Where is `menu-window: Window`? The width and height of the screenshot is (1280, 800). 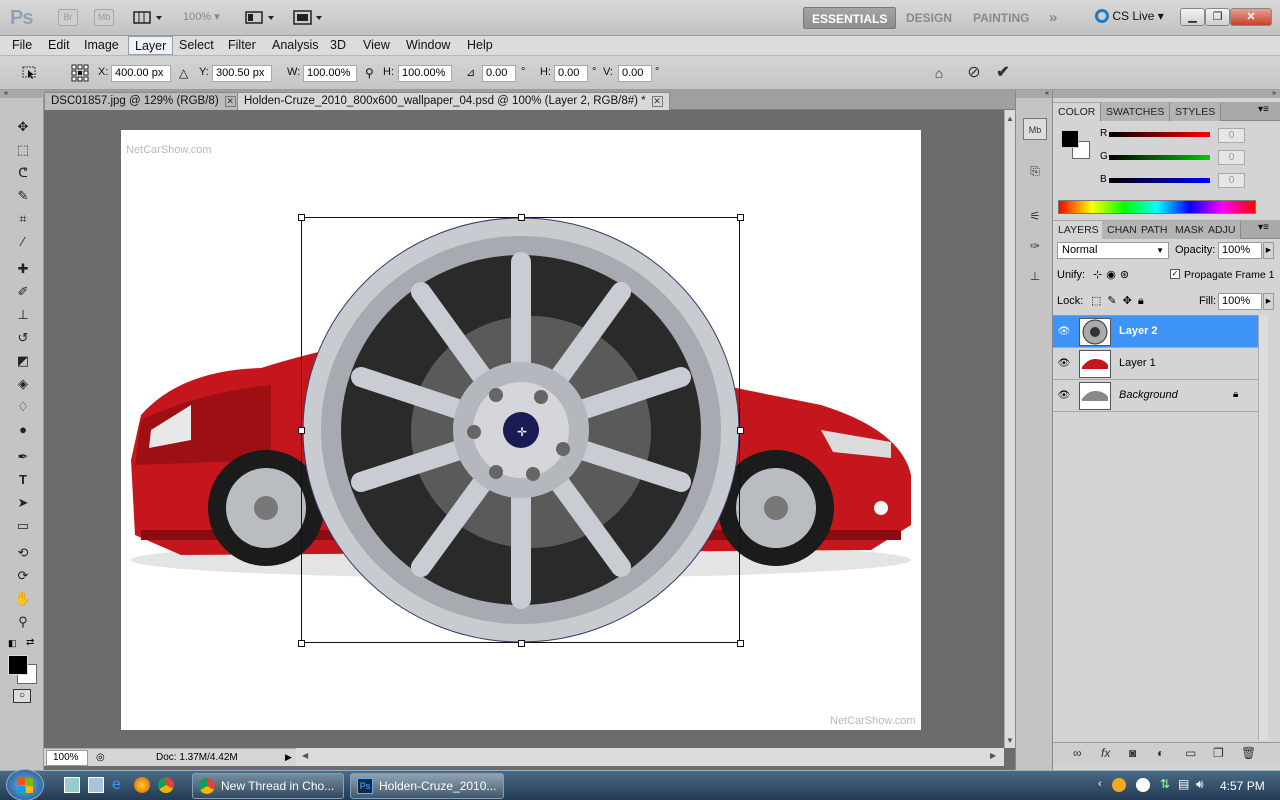
menu-window: Window is located at coordinates (428, 45).